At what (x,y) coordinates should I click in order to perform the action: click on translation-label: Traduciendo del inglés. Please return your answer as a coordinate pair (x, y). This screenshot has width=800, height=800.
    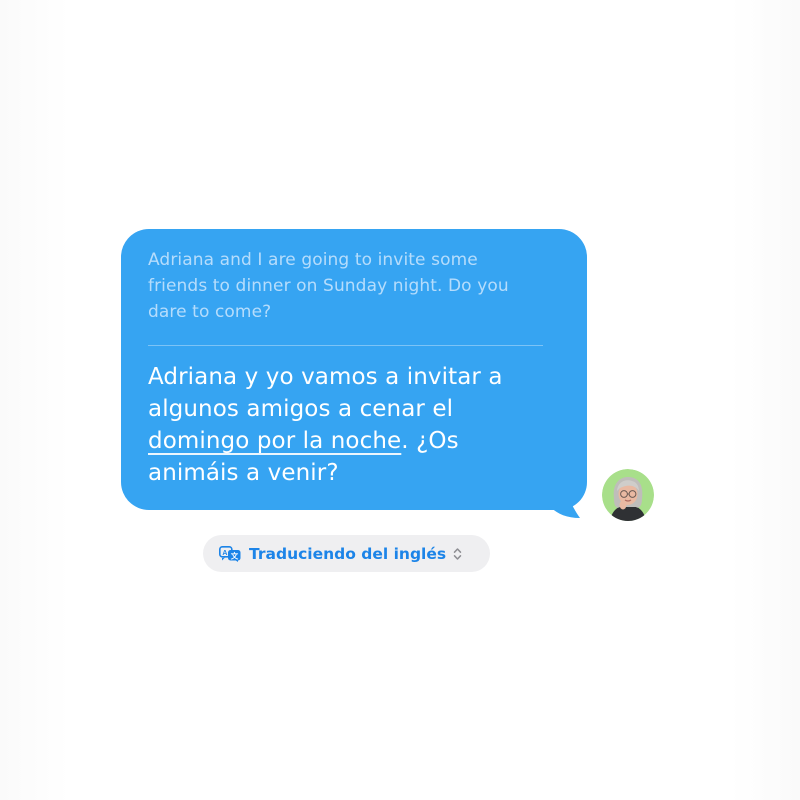
    Looking at the image, I should click on (348, 553).